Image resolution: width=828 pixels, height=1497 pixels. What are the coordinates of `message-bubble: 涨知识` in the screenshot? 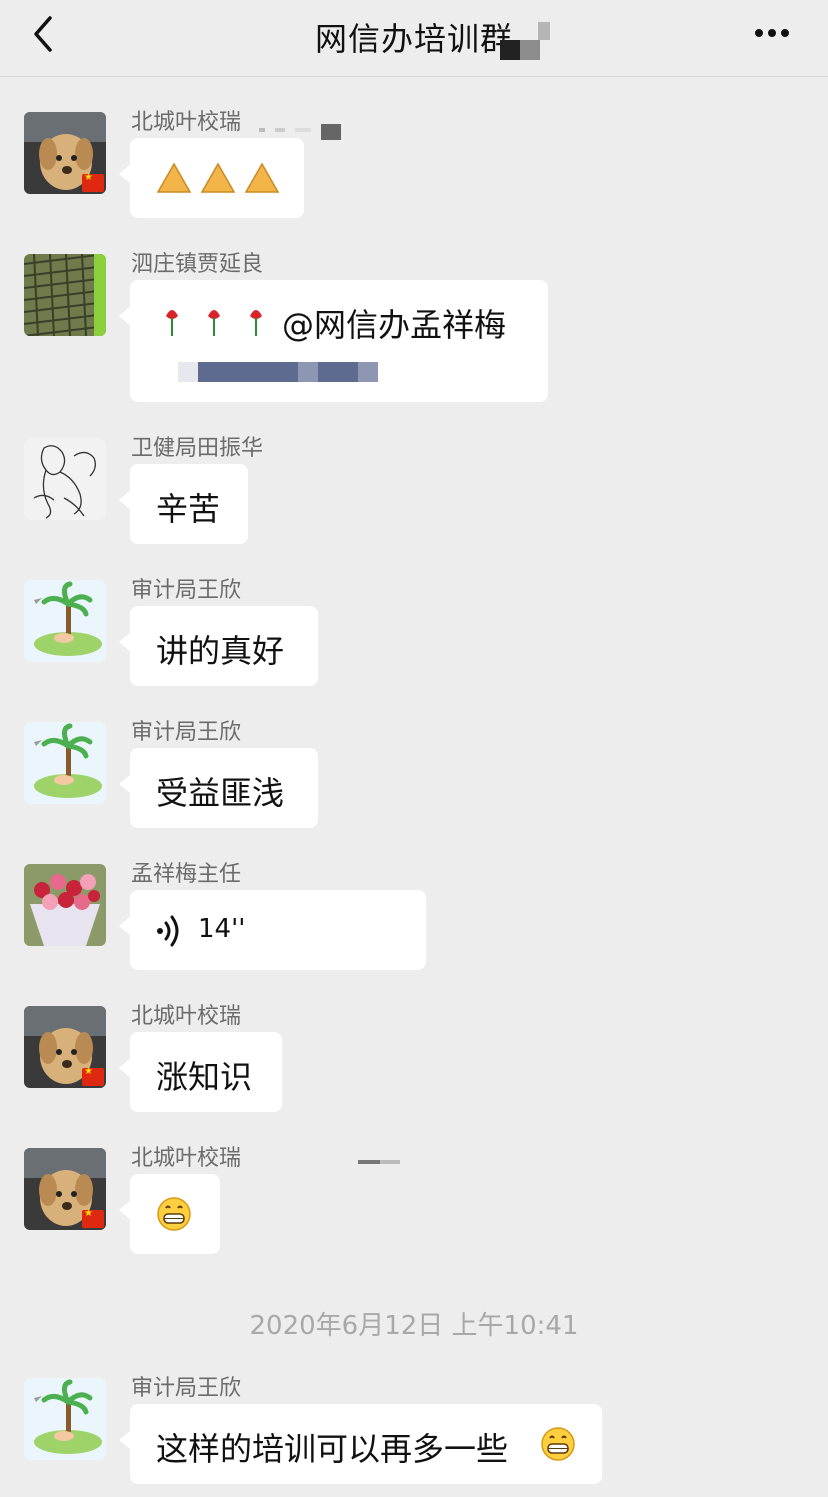 It's located at (200, 1072).